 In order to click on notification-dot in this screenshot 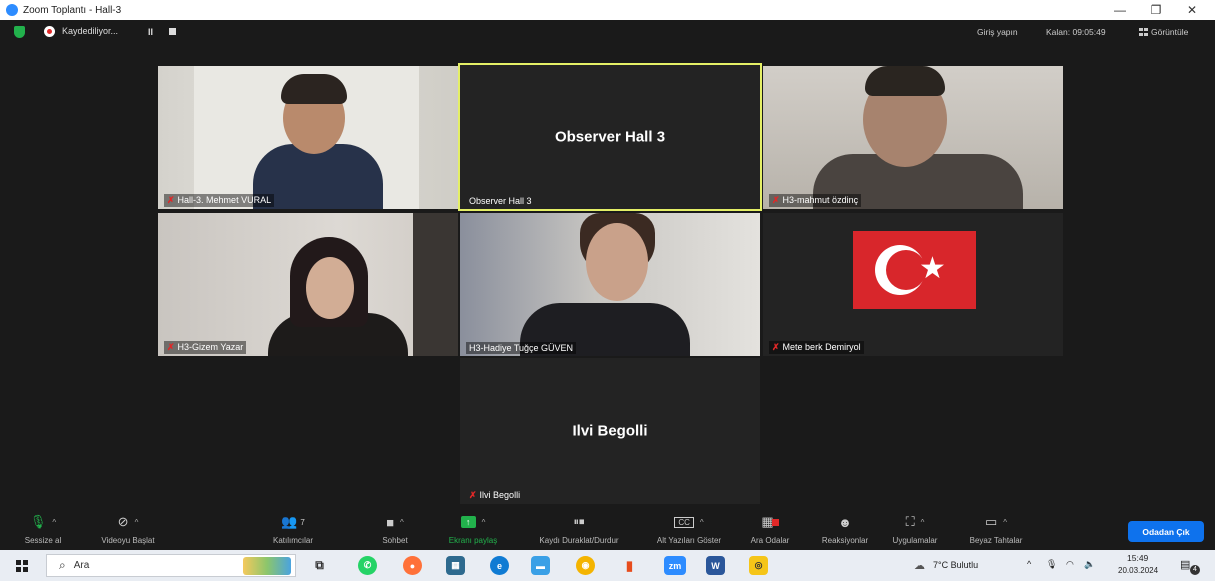, I will do `click(775, 522)`.